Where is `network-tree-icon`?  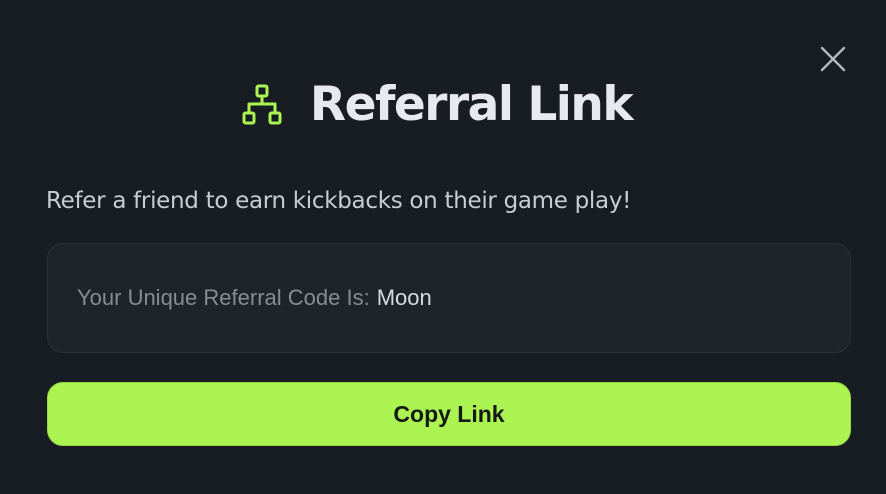 network-tree-icon is located at coordinates (262, 105).